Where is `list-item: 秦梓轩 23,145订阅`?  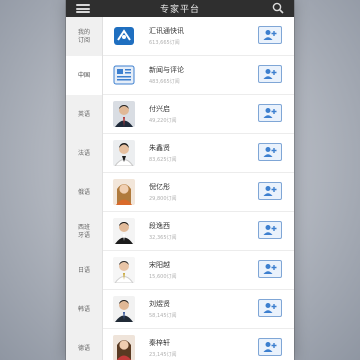 list-item: 秦梓轩 23,145订阅 is located at coordinates (198, 344).